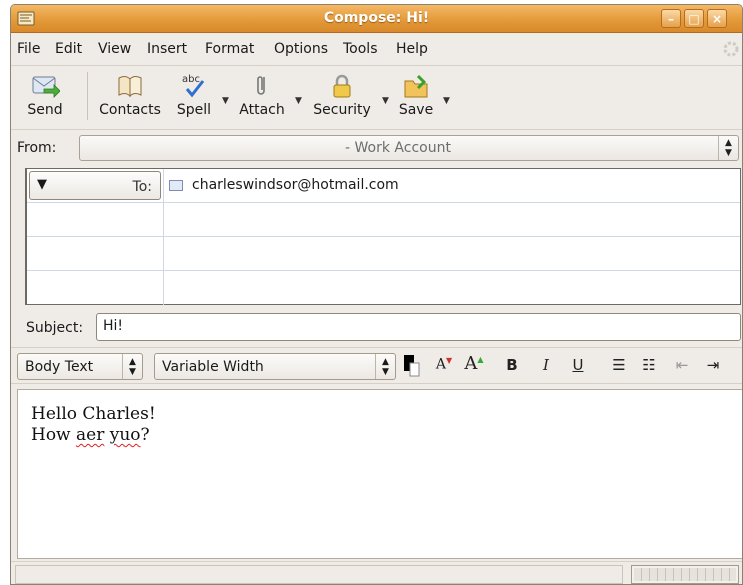 The height and width of the screenshot is (585, 743). I want to click on contacts-button: Contacts, so click(130, 93).